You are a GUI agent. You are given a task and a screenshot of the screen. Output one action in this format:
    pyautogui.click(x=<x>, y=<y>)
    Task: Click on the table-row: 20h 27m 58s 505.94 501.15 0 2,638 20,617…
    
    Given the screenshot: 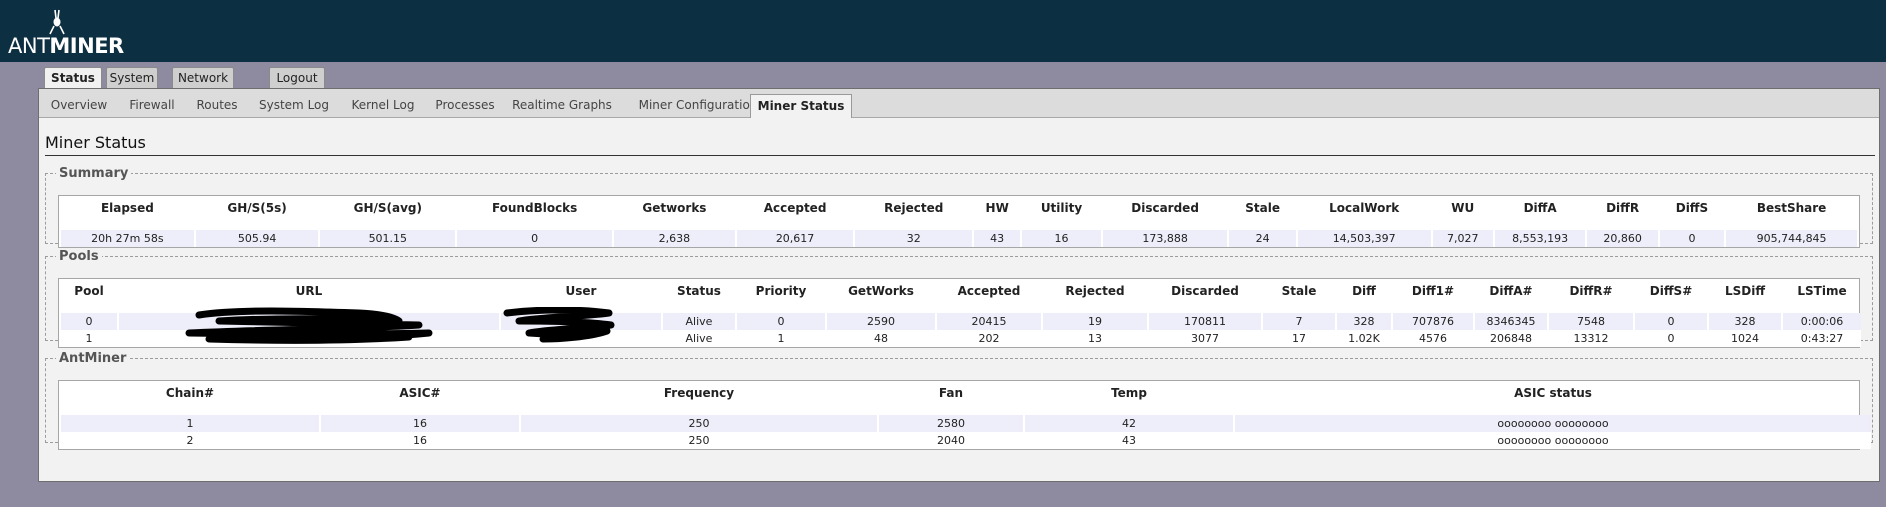 What is the action you would take?
    pyautogui.click(x=959, y=238)
    